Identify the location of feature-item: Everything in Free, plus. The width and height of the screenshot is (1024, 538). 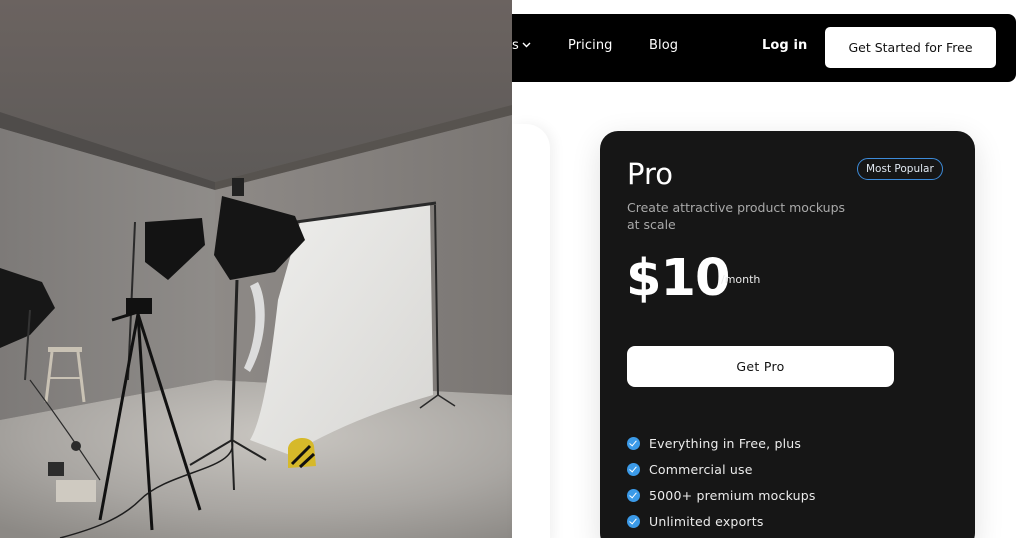
(721, 443).